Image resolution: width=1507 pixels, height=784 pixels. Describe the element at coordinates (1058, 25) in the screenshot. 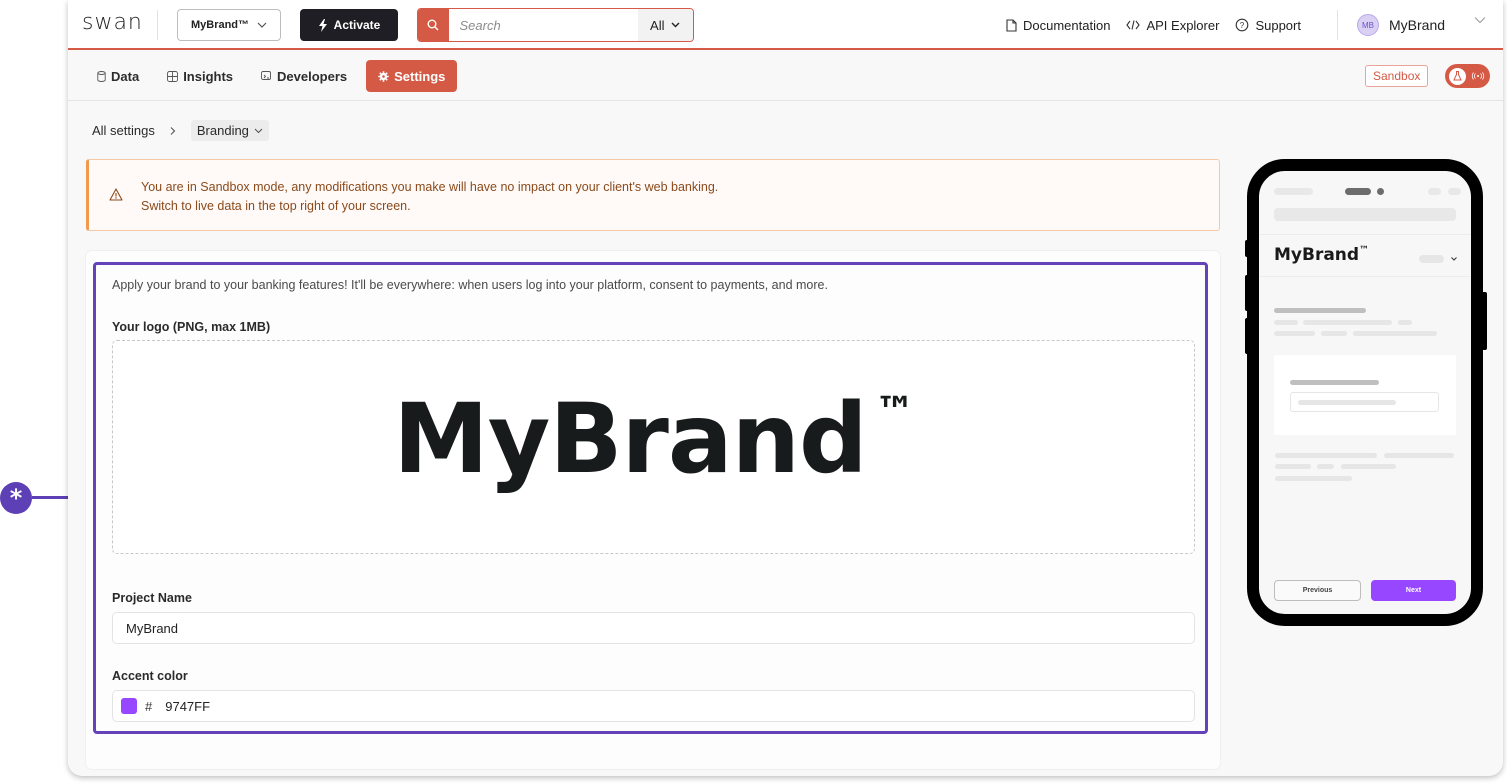

I see `documentation-link: Documentation` at that location.